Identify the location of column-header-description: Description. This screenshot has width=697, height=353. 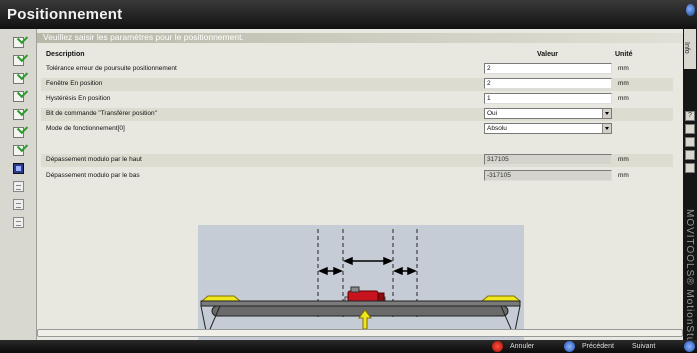
(65, 54).